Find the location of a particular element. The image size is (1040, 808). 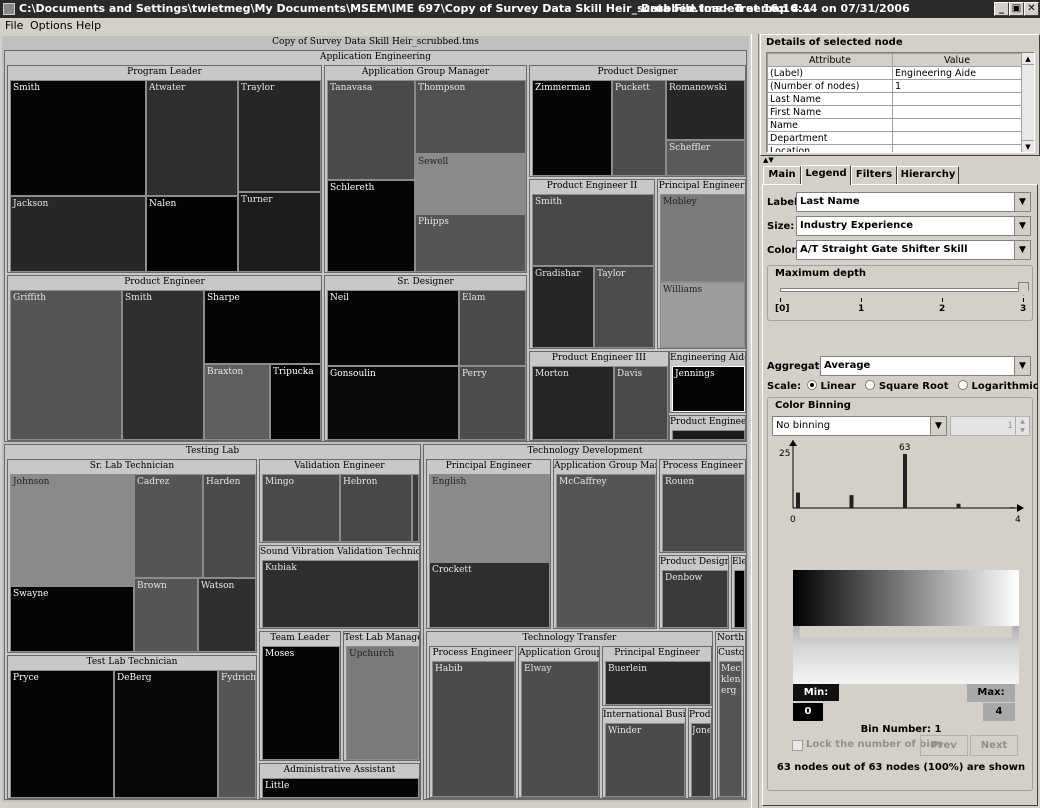

group-custo: Custo Mec klenb erg is located at coordinates (730, 722).